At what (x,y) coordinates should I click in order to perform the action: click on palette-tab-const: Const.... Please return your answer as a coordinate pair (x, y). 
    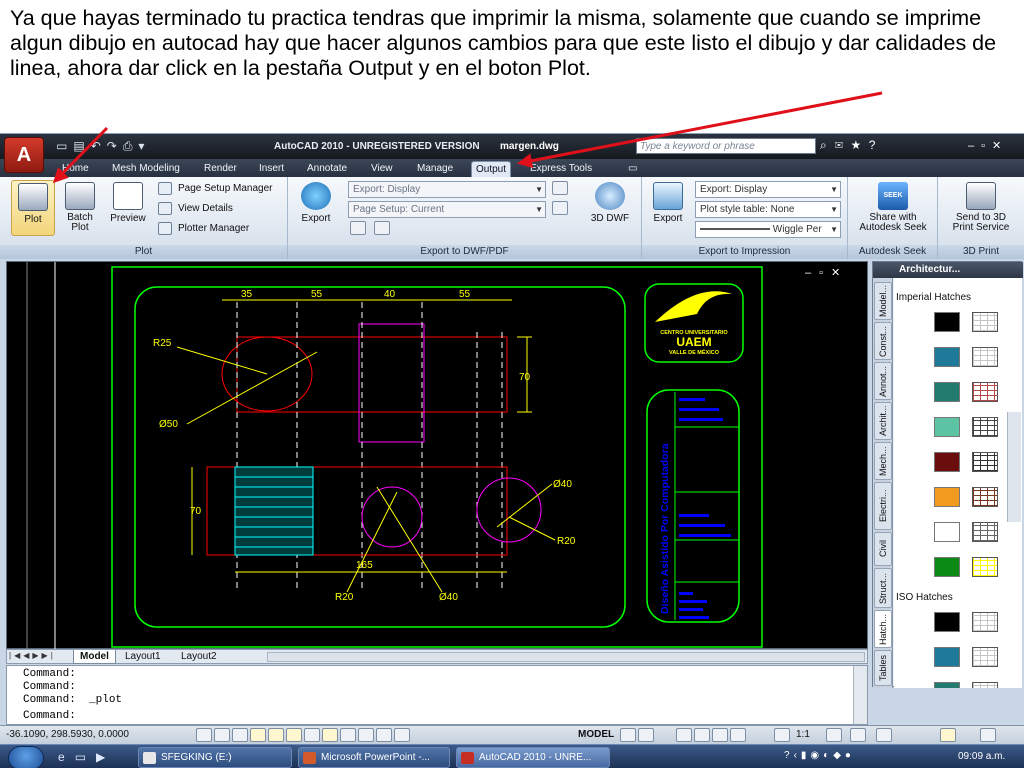
    Looking at the image, I should click on (883, 341).